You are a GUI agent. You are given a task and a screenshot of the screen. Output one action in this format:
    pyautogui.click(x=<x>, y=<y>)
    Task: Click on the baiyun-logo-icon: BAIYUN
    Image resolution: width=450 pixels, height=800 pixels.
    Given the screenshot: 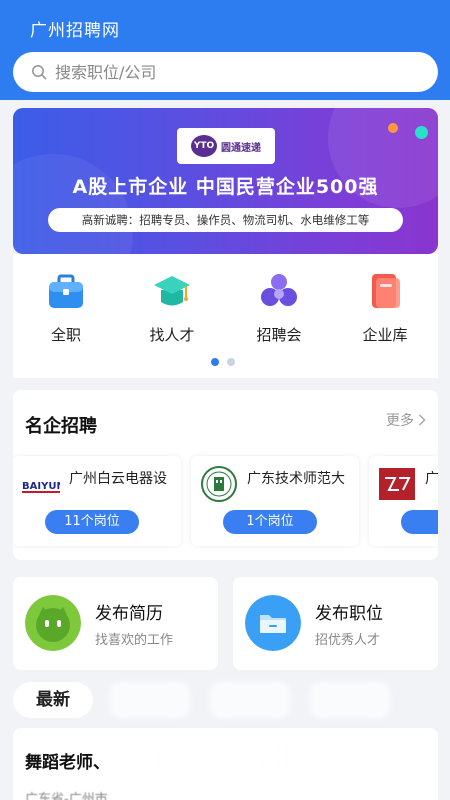 What is the action you would take?
    pyautogui.click(x=41, y=487)
    